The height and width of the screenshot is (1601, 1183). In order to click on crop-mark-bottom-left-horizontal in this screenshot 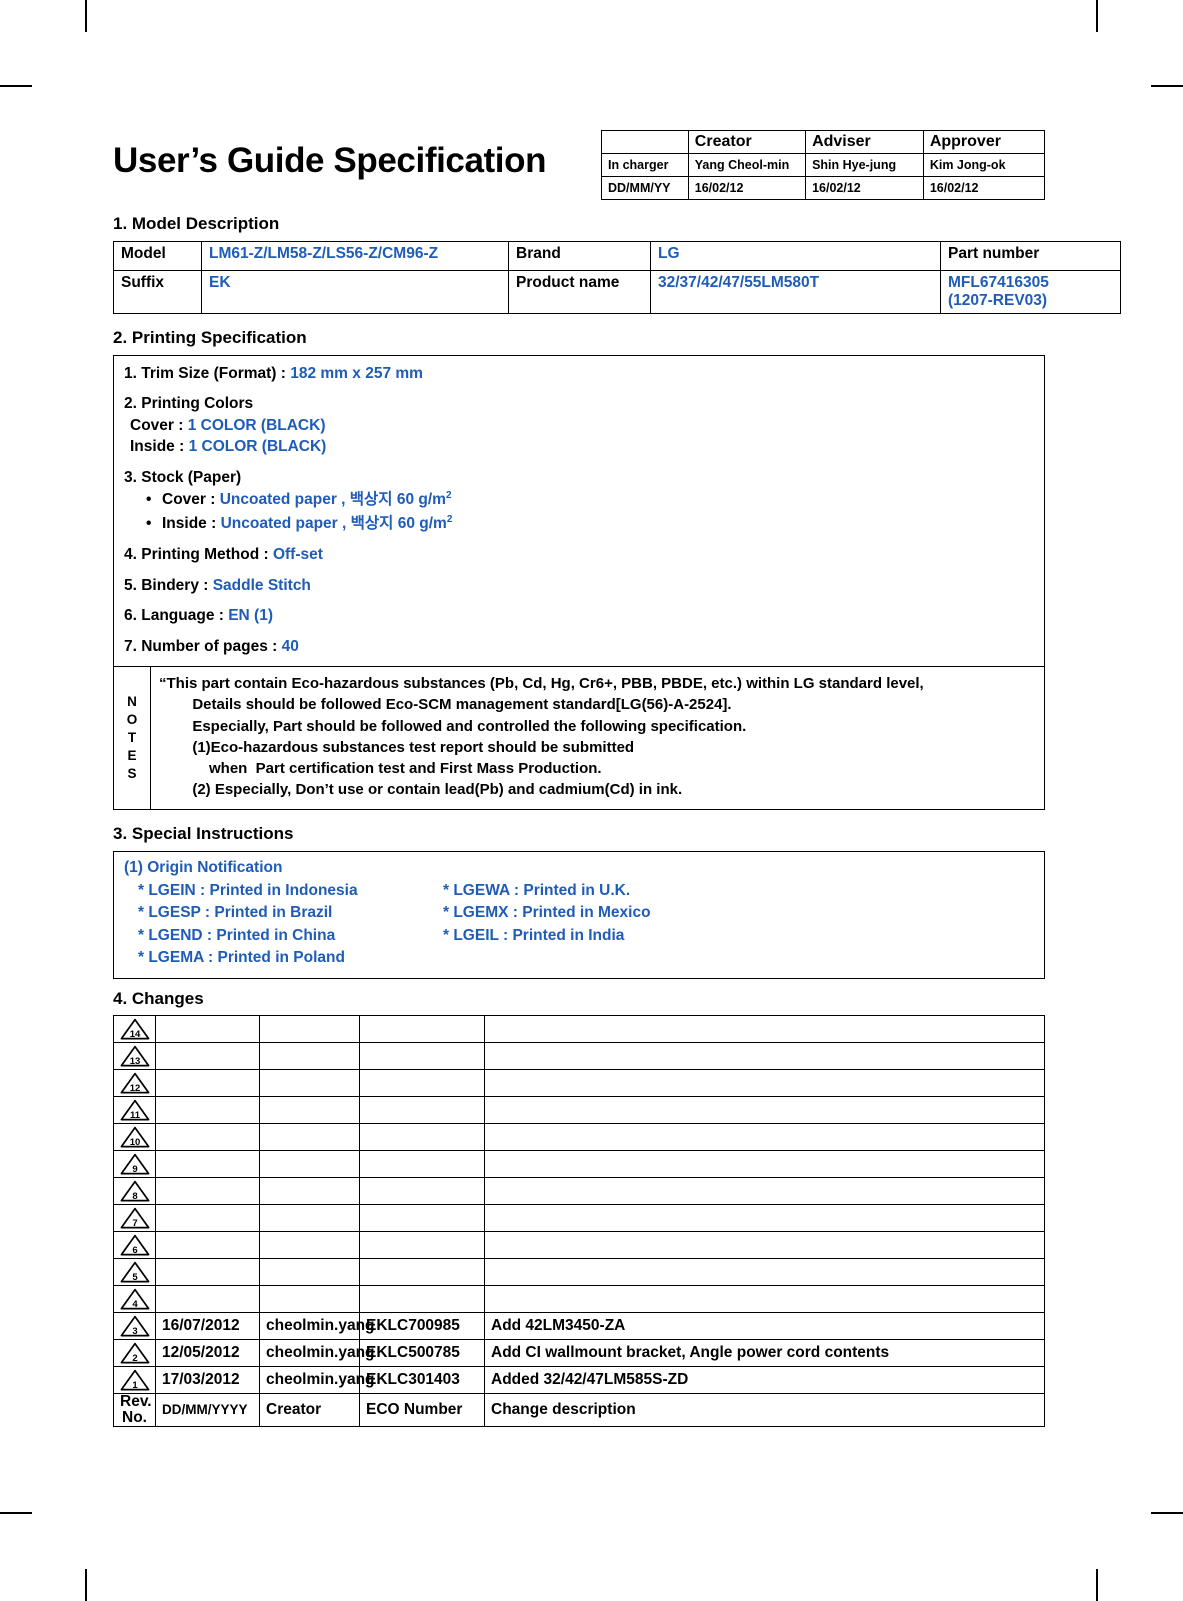, I will do `click(16, 1513)`.